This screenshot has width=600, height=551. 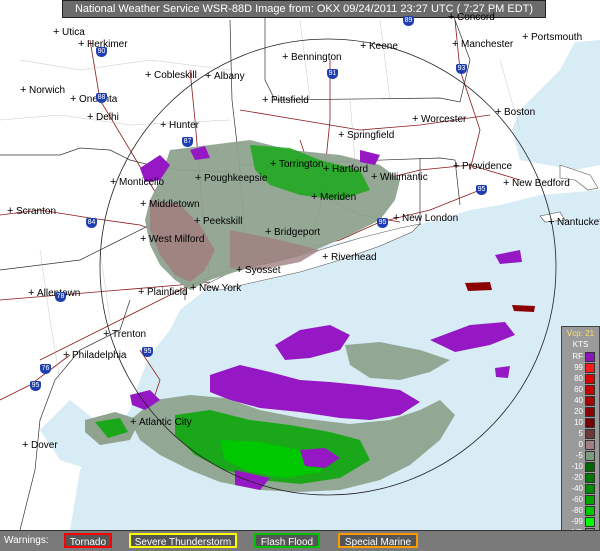 What do you see at coordinates (224, 76) in the screenshot?
I see `city-label: Albany` at bounding box center [224, 76].